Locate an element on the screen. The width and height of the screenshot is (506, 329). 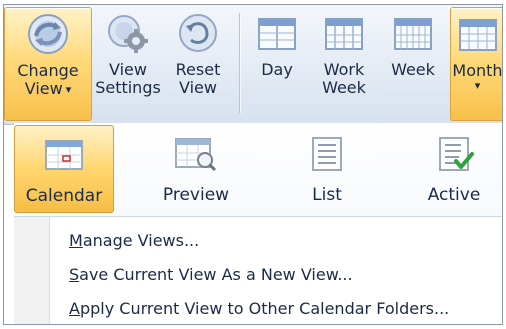
work-week-label-line1: Work is located at coordinates (344, 69).